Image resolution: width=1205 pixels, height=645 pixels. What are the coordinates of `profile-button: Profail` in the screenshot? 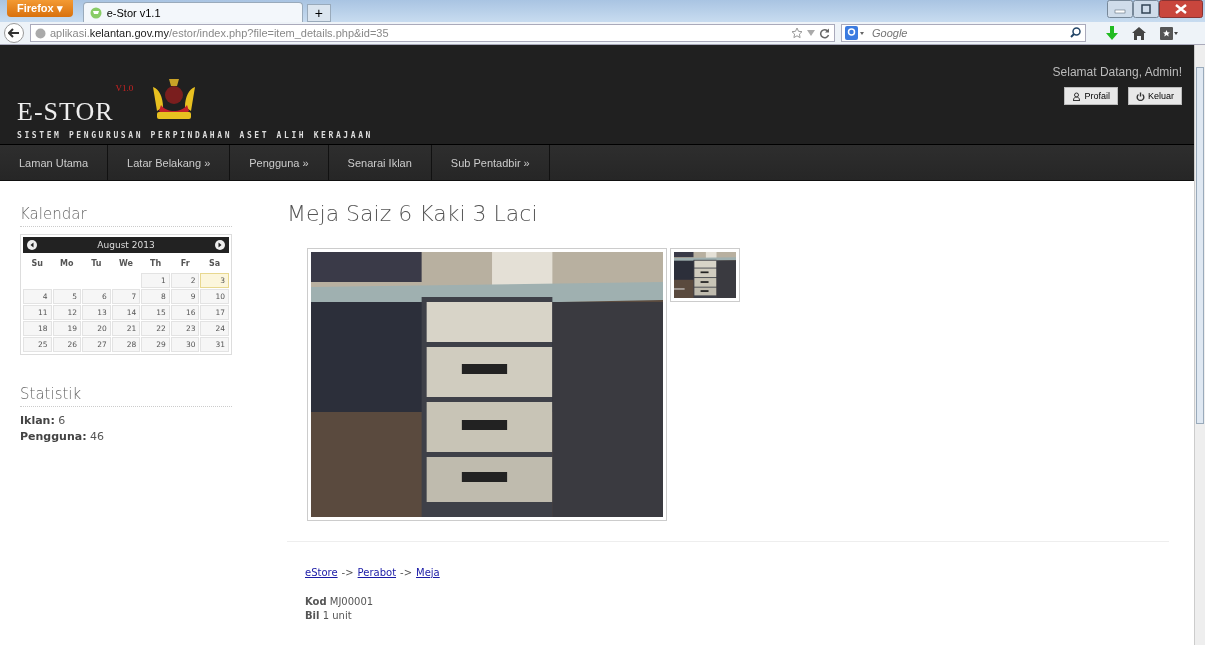 It's located at (1091, 96).